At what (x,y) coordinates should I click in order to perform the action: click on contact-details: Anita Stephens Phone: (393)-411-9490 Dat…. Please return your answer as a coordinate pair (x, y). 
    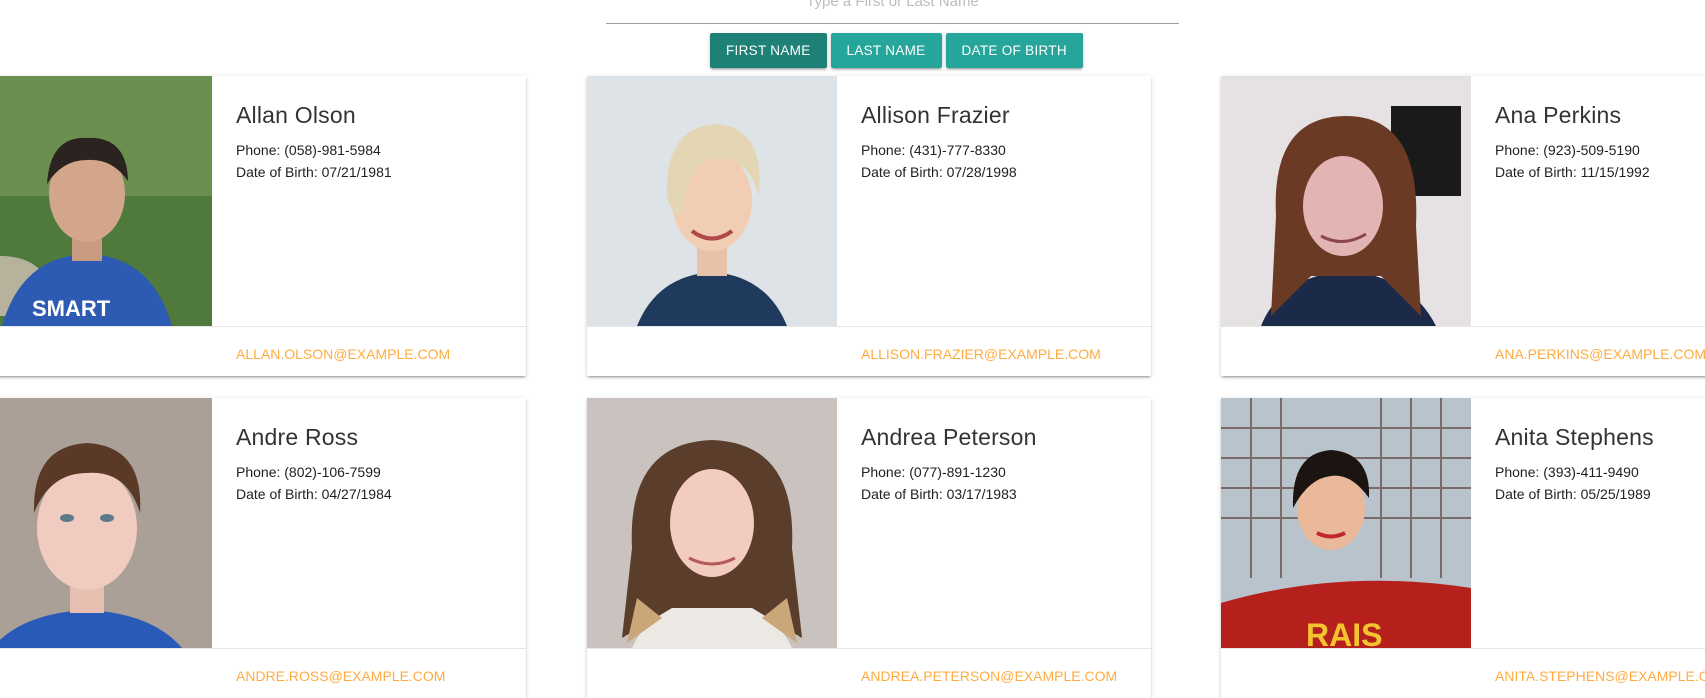
    Looking at the image, I should click on (1600, 464).